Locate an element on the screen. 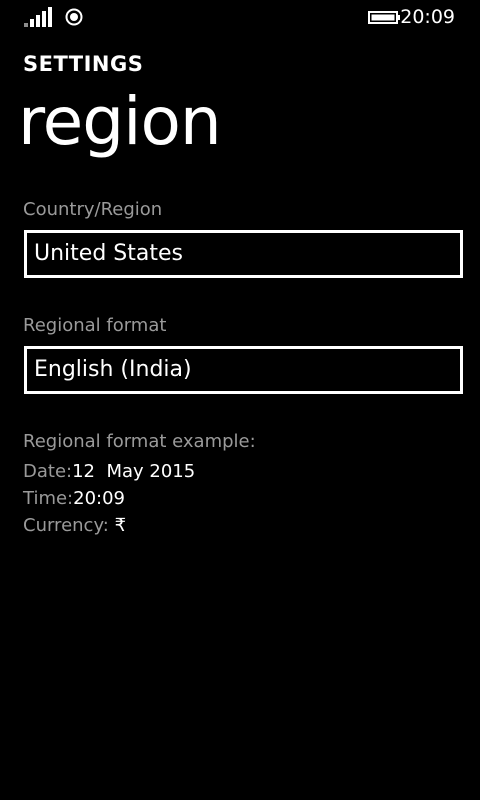 The width and height of the screenshot is (480, 800). example-date-row: Date:12 May 2015 is located at coordinates (109, 472).